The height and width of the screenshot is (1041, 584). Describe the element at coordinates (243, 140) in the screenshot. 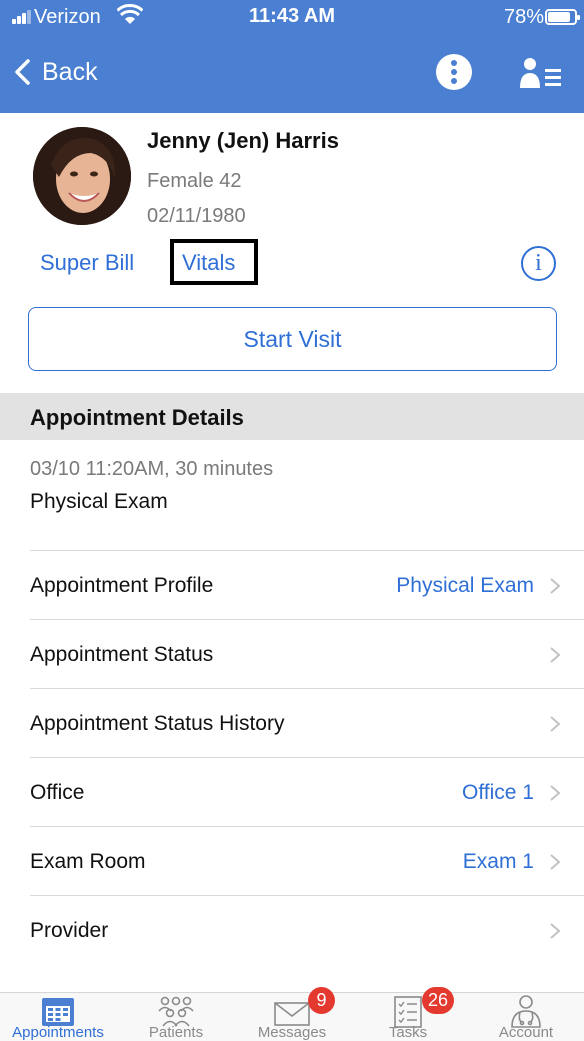

I see `patient-name: Jenny (Jen) Harris` at that location.